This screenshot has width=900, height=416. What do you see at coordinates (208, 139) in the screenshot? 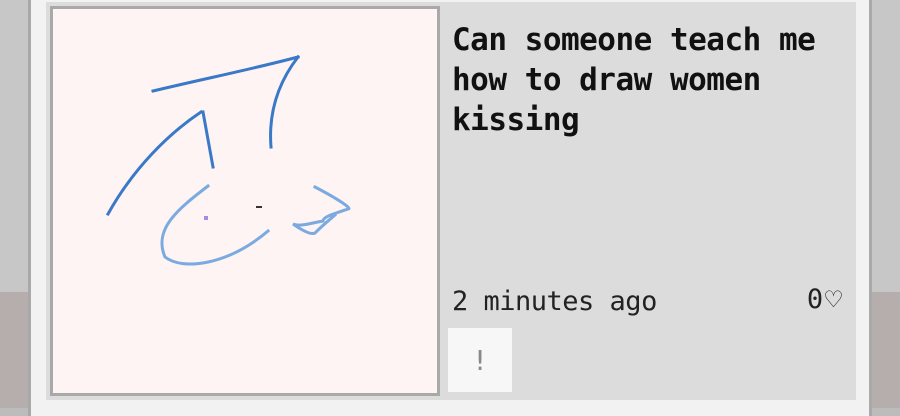
I see `drawing-stroke-inner-line` at bounding box center [208, 139].